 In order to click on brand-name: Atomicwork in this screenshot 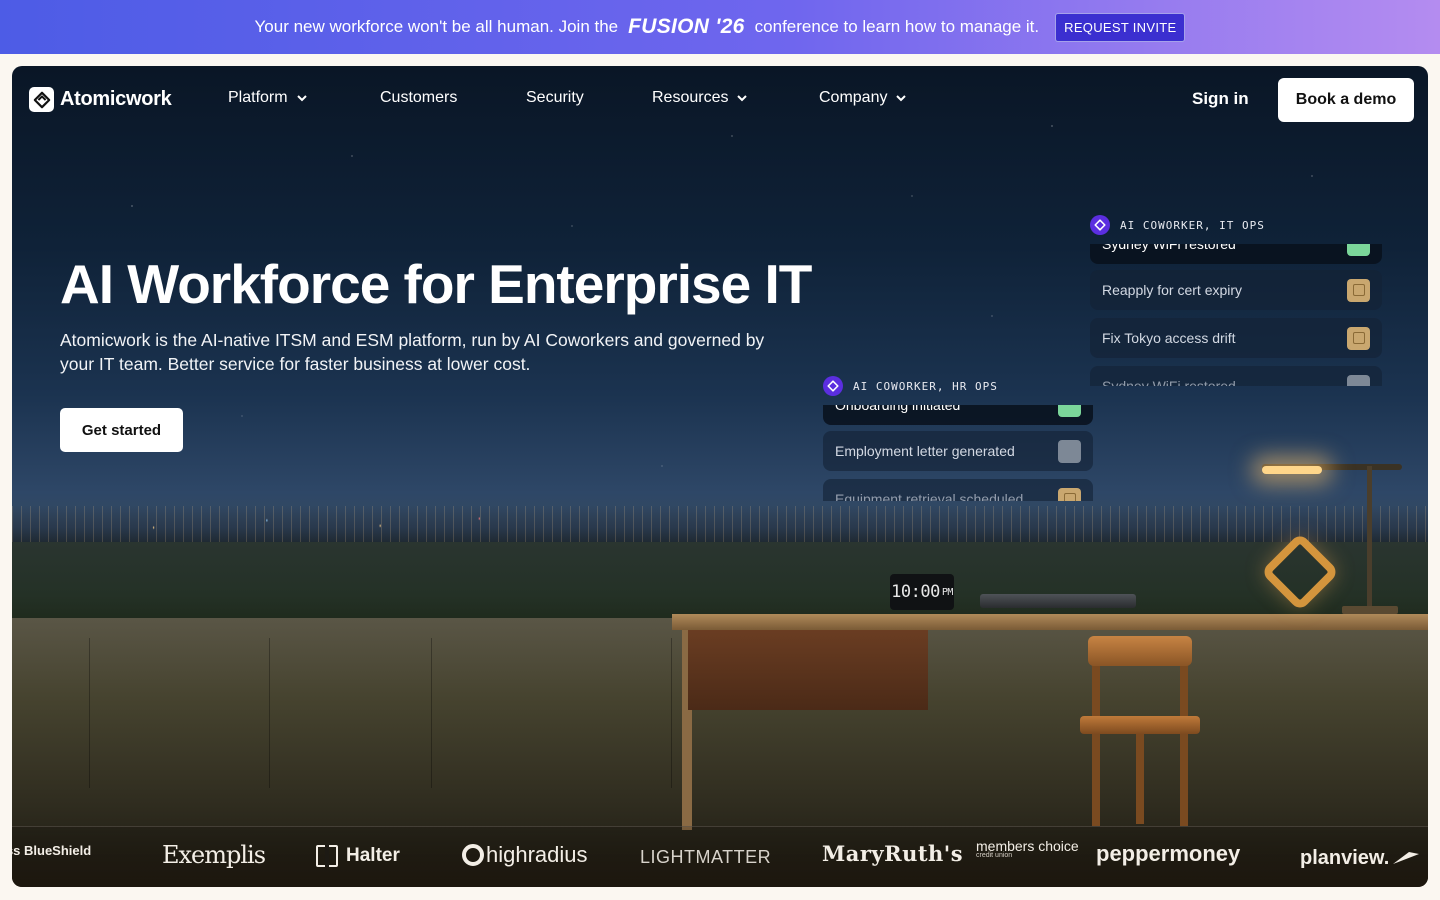, I will do `click(116, 99)`.